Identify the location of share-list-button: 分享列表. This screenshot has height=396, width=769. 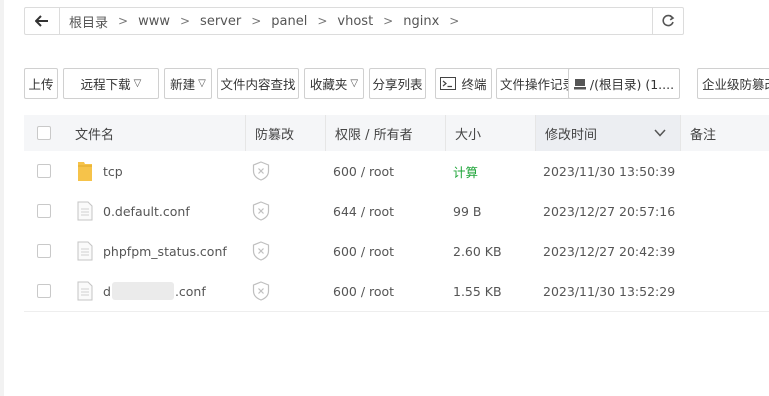
(397, 83).